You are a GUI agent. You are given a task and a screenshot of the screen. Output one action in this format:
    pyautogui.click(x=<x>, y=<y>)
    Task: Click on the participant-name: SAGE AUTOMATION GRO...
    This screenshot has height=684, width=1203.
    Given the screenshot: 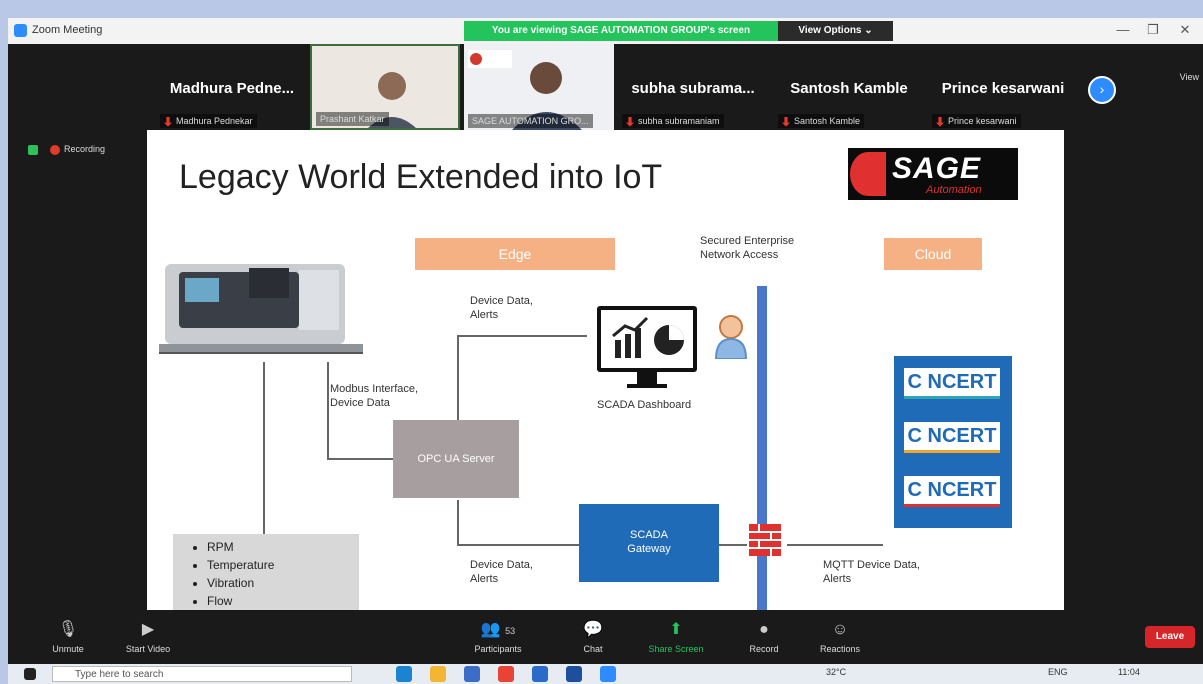 What is the action you would take?
    pyautogui.click(x=530, y=121)
    